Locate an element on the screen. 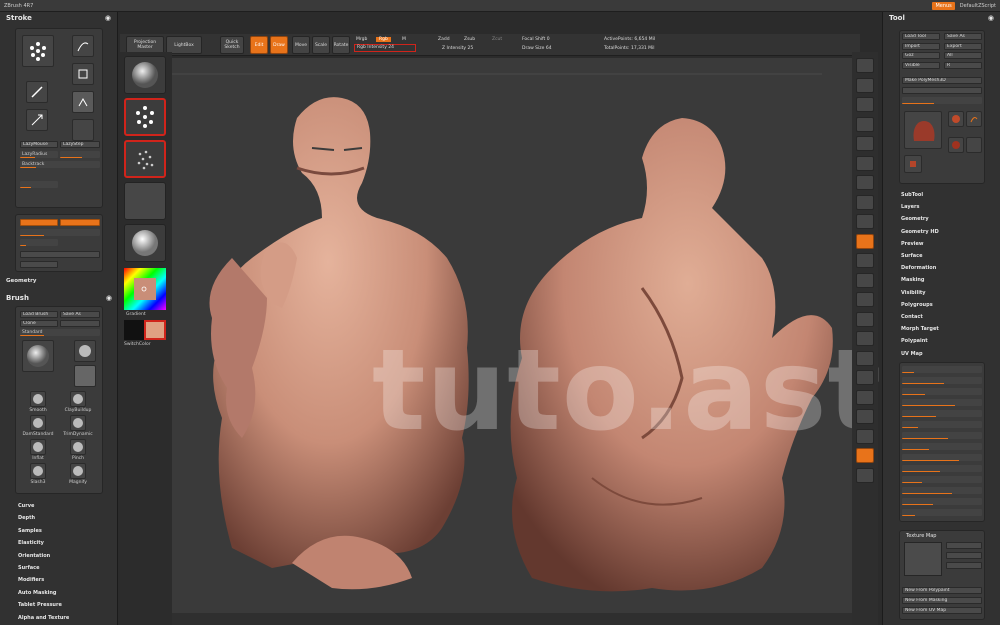 This screenshot has width=1000, height=625. right-section-item: Deformation is located at coordinates (918, 268).